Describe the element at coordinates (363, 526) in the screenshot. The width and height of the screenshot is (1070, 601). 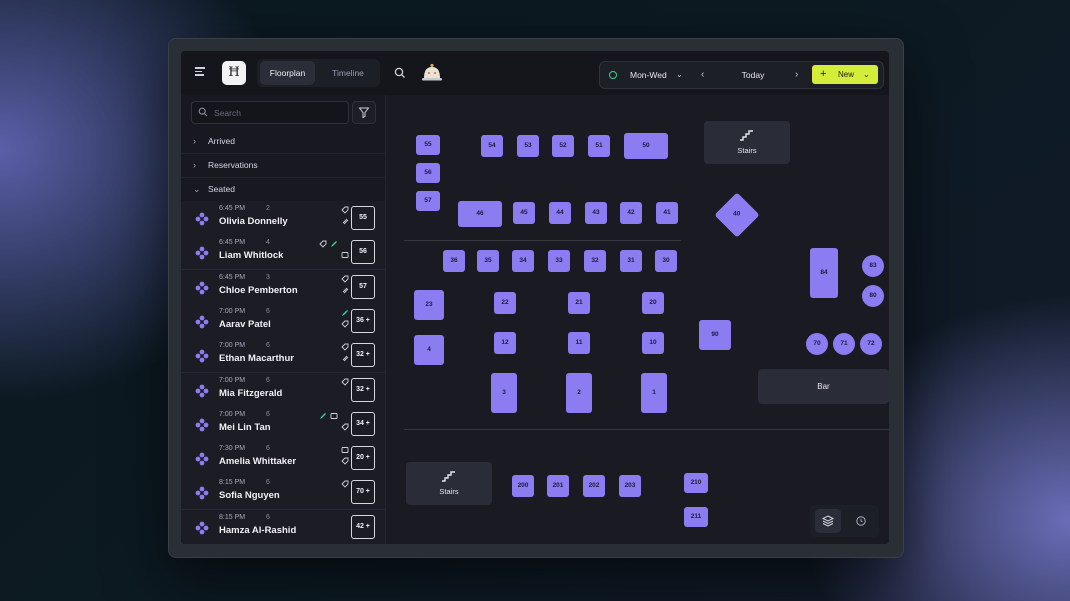
I see `assigned-table-badge: 42 +` at that location.